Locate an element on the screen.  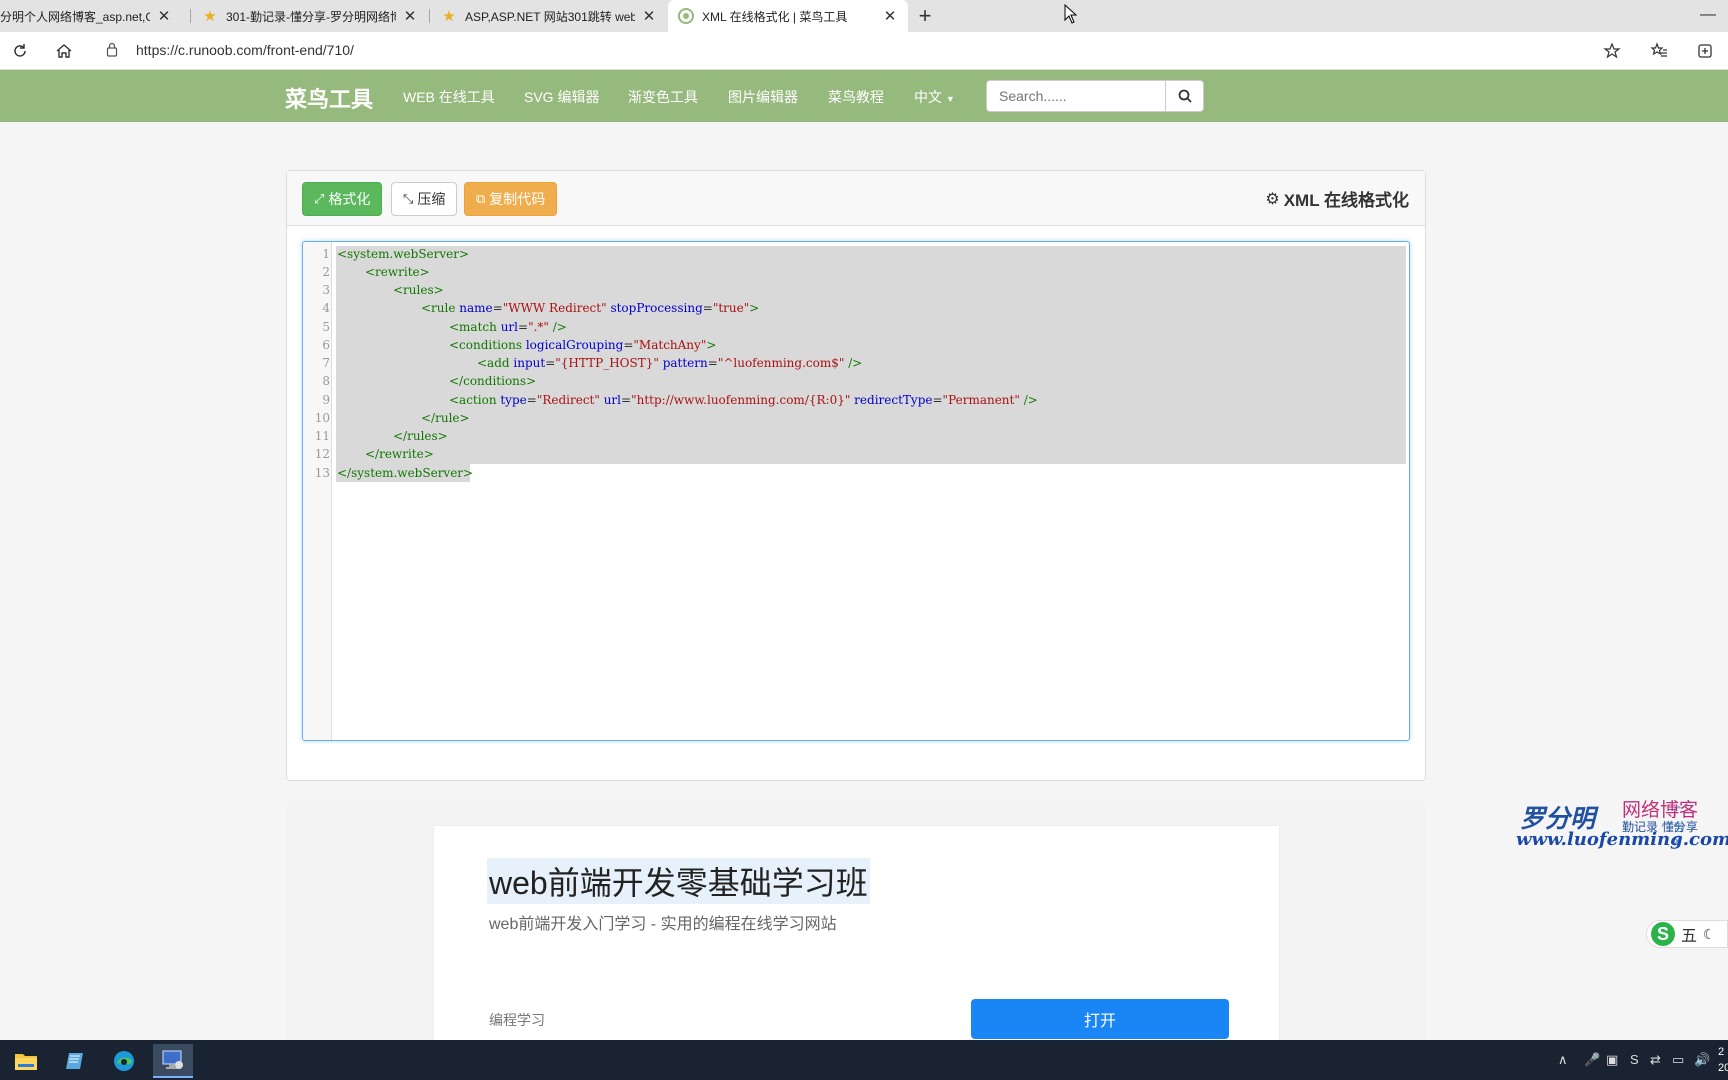
network-icon: ▭ is located at coordinates (1678, 1060).